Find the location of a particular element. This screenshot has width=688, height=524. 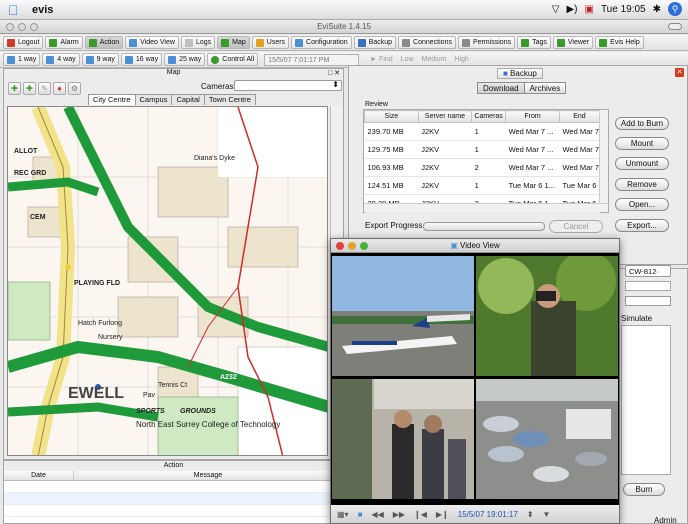

table-row: 124.51 MB J2KV 1 Tue Mar 6 1... Tue Mar 6 is located at coordinates (482, 185).